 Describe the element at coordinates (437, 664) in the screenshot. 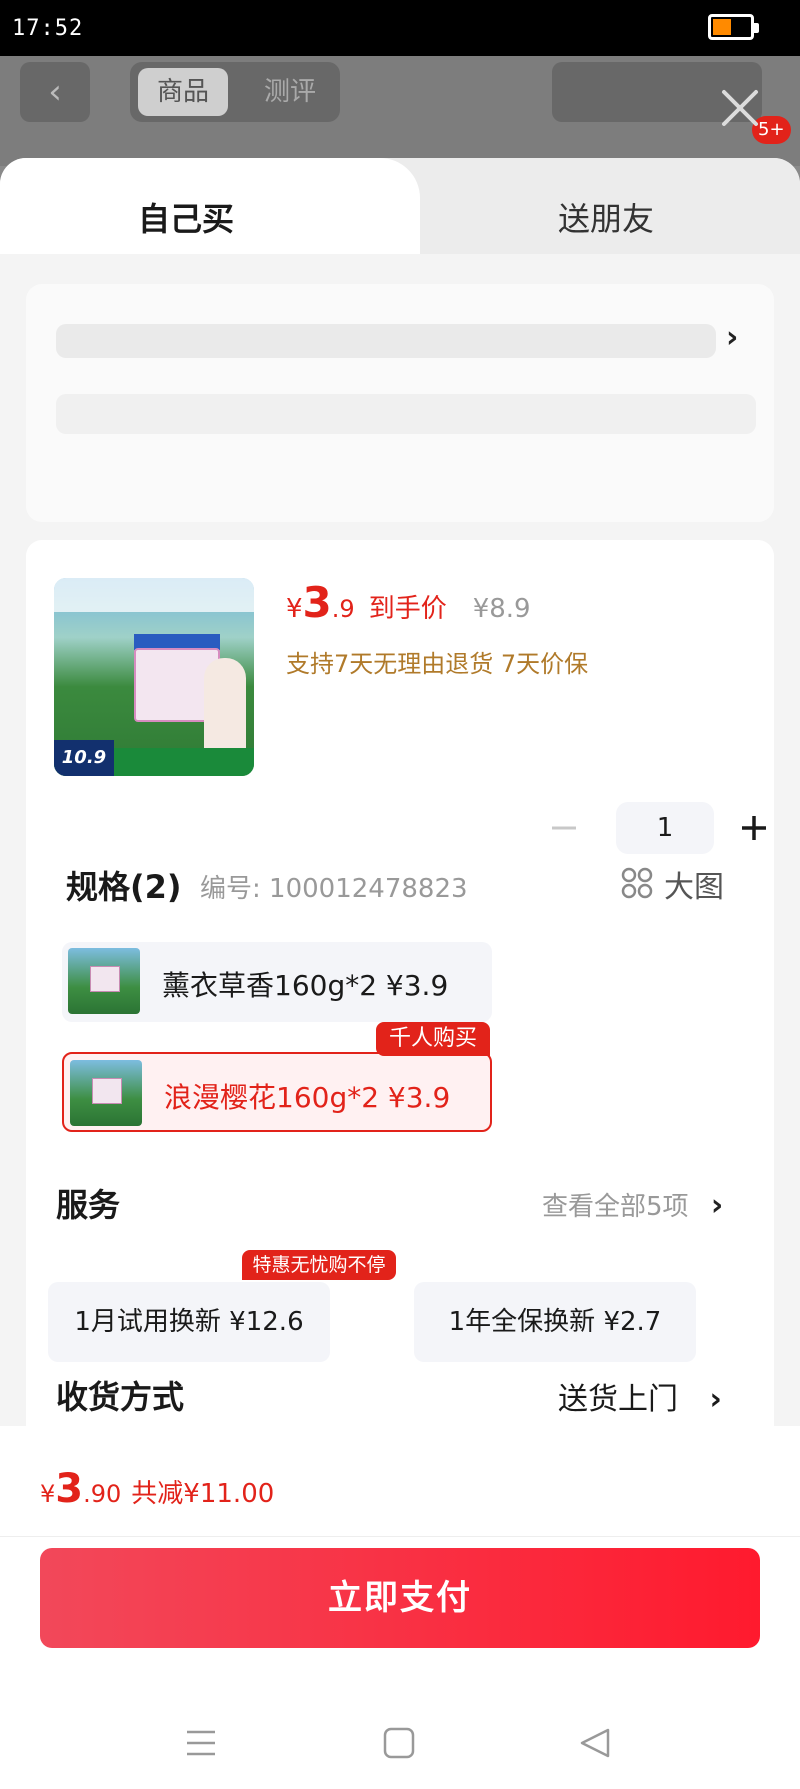

I see `guarantee-text: 支持7天无理由退货 7天价保` at that location.